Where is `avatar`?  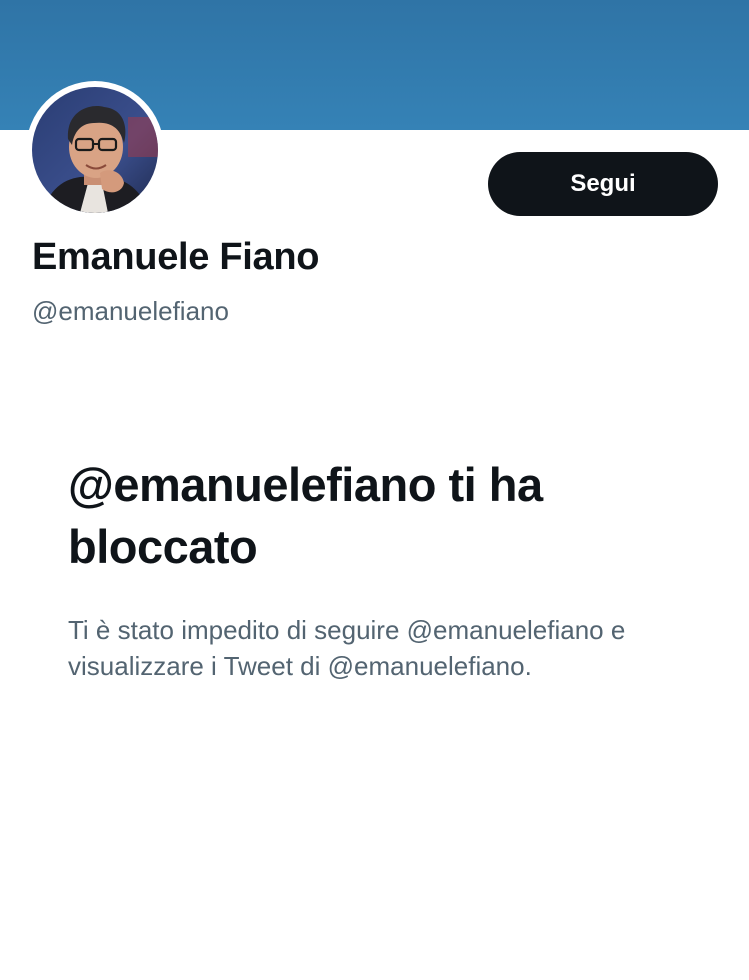 avatar is located at coordinates (95, 150).